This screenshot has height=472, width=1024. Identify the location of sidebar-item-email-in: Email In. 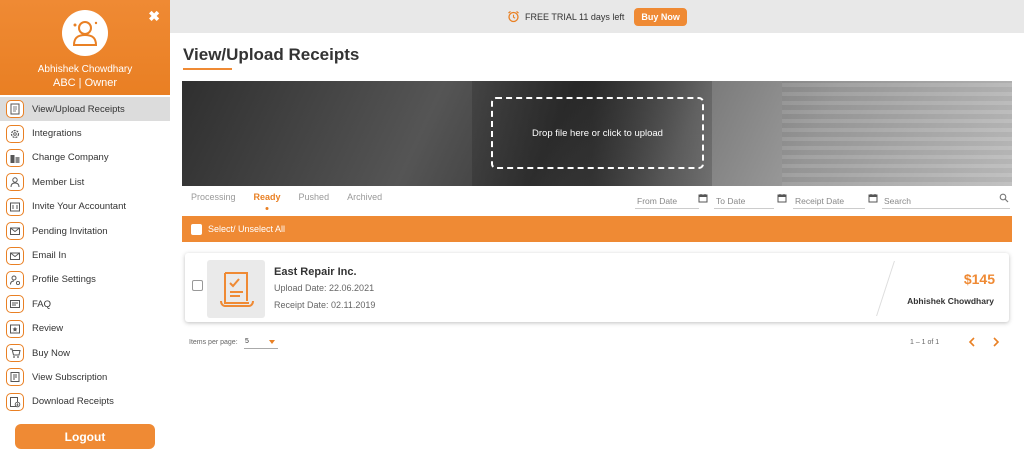
(85, 255).